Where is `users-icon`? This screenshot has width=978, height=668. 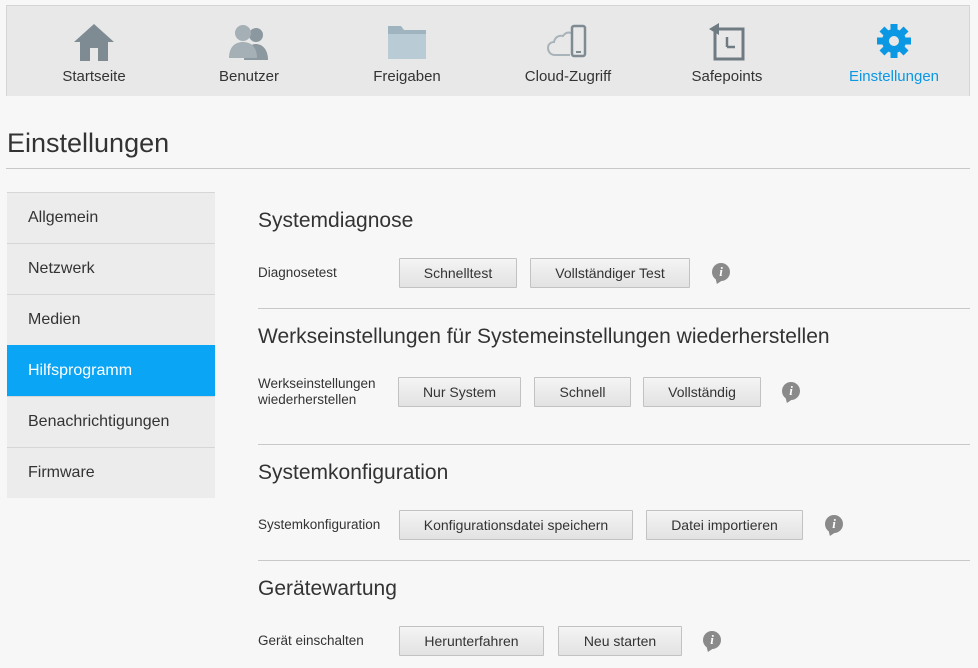
users-icon is located at coordinates (248, 42).